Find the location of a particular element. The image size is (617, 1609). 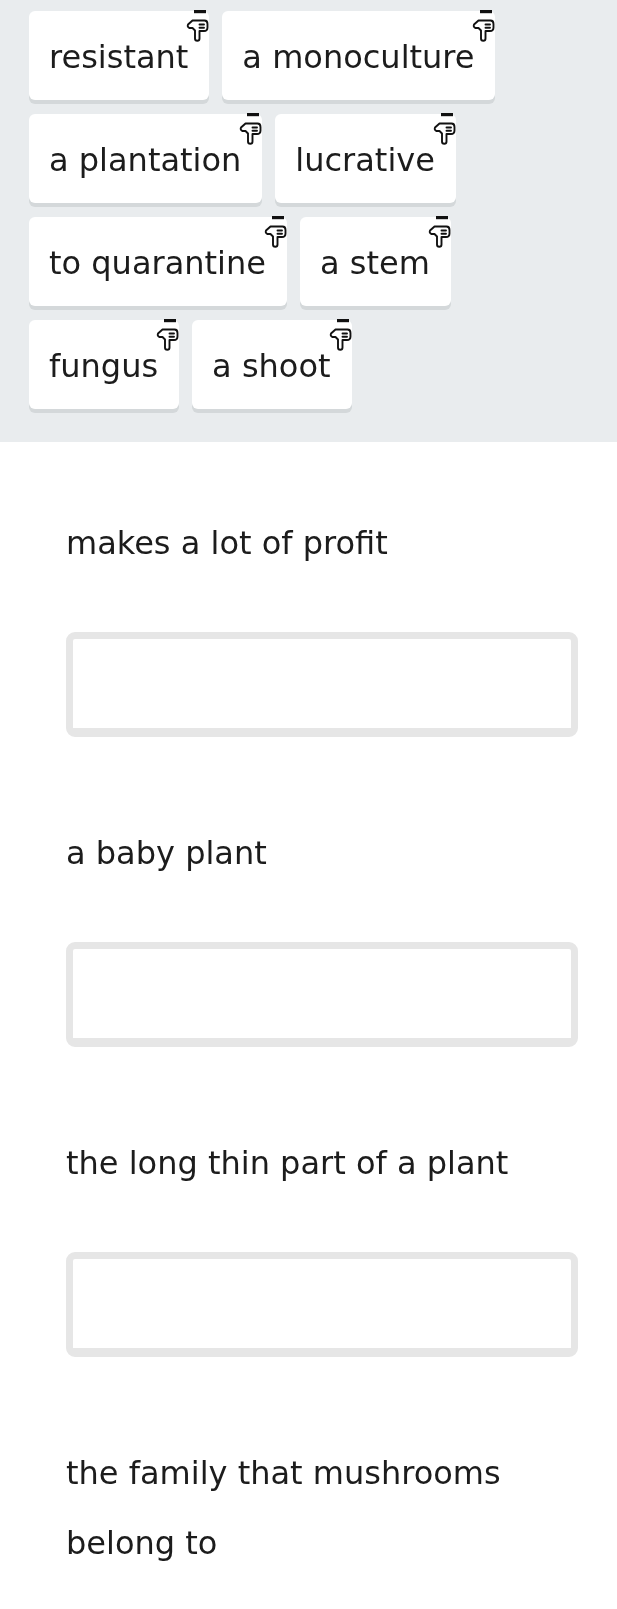

prompt-text: the family that mushrooms belong to is located at coordinates (284, 1508).